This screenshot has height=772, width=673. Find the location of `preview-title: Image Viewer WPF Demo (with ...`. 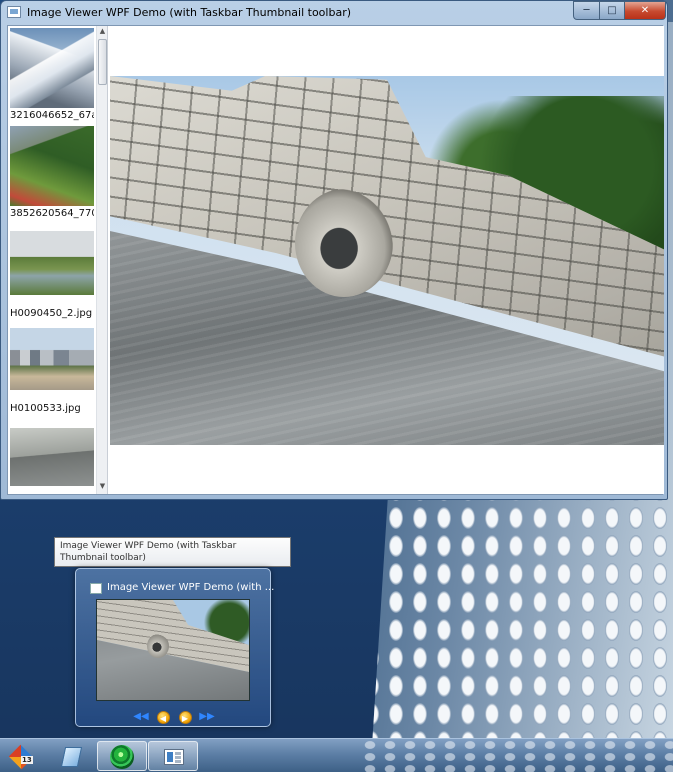

preview-title: Image Viewer WPF Demo (with ... is located at coordinates (191, 587).